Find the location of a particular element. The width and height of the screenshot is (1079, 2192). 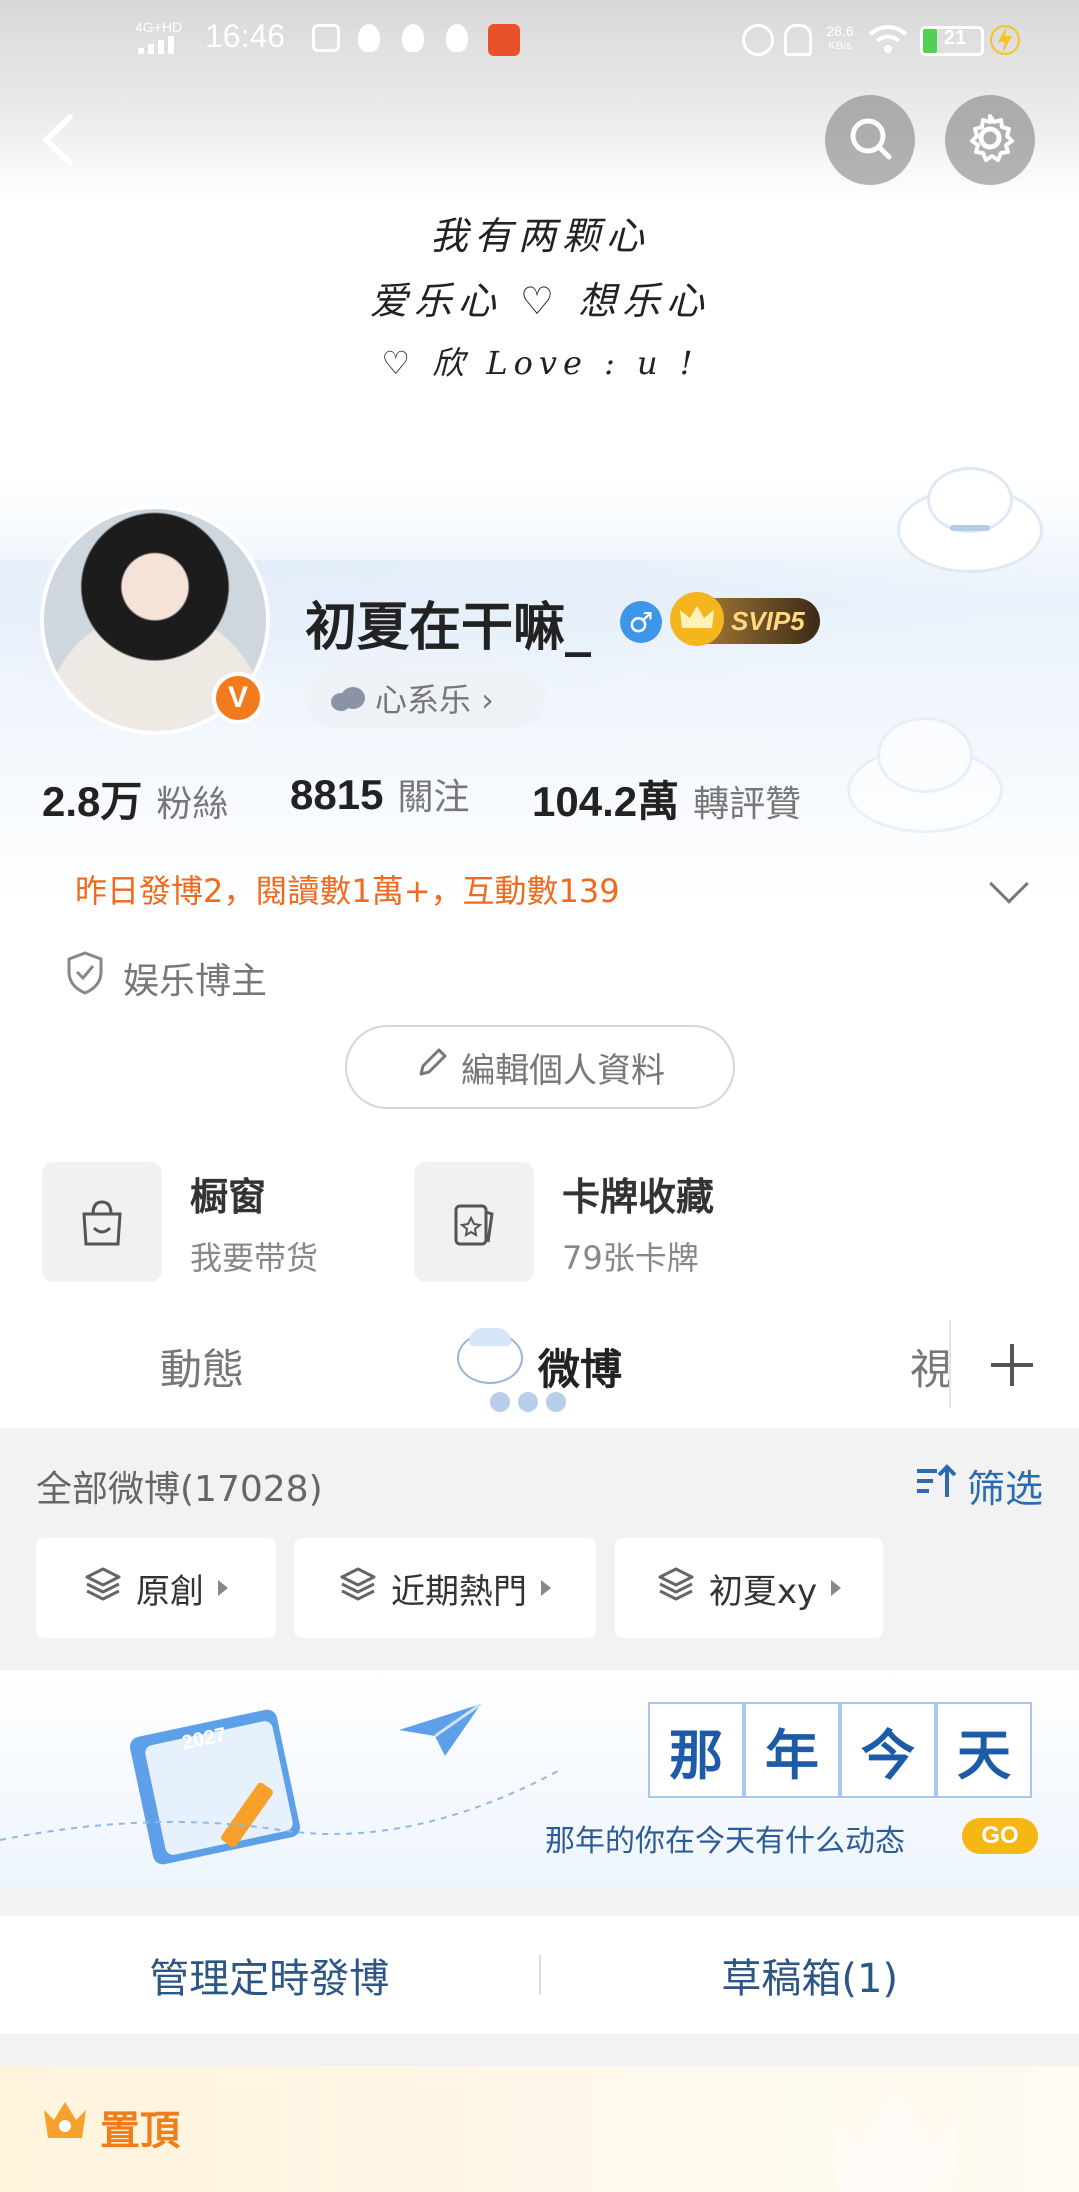

profile-name: 初夏在干嘛_ is located at coordinates (448, 628).